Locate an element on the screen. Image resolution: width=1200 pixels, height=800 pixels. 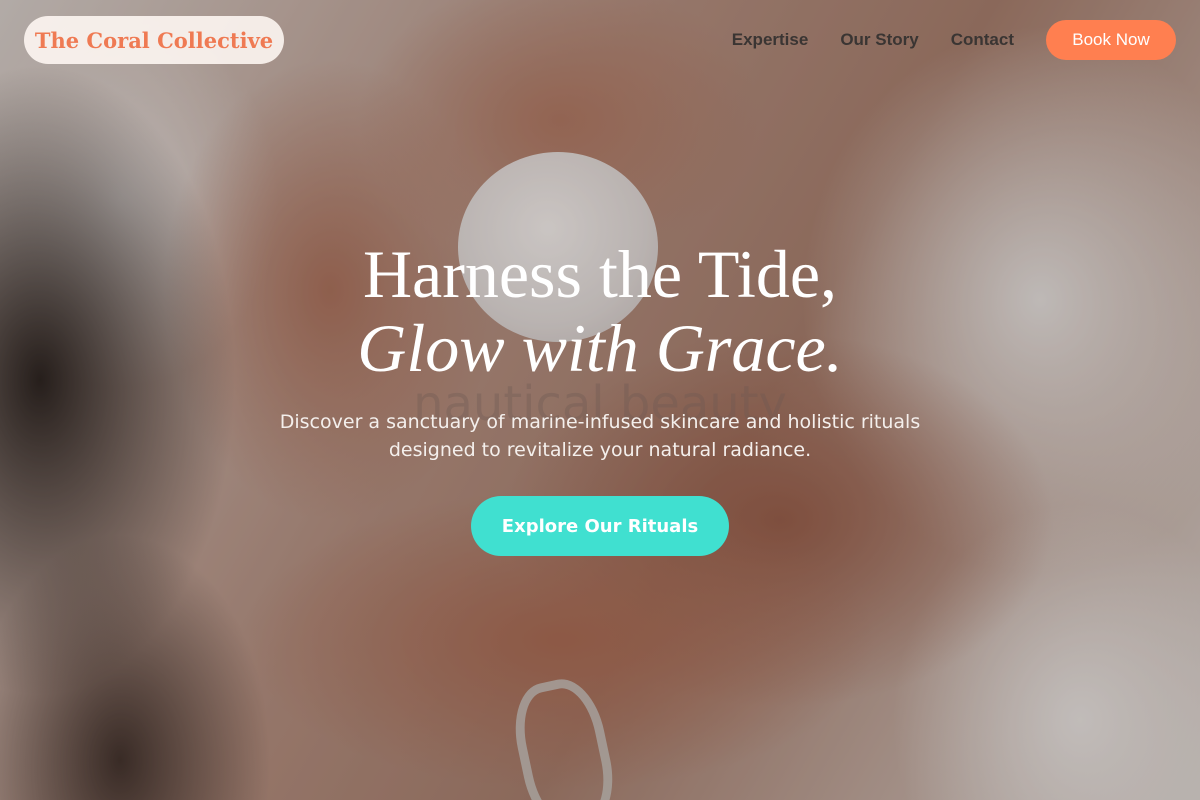
main-nav: Expertise Our Story Contact Book Now is located at coordinates (954, 40).